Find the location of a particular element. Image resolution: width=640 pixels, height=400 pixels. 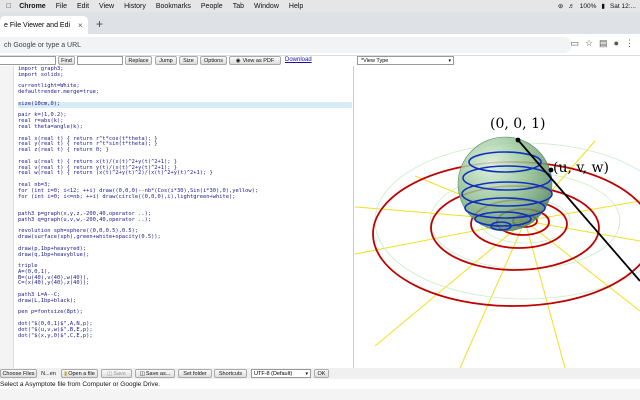

radial-line is located at coordinates (492, 294).